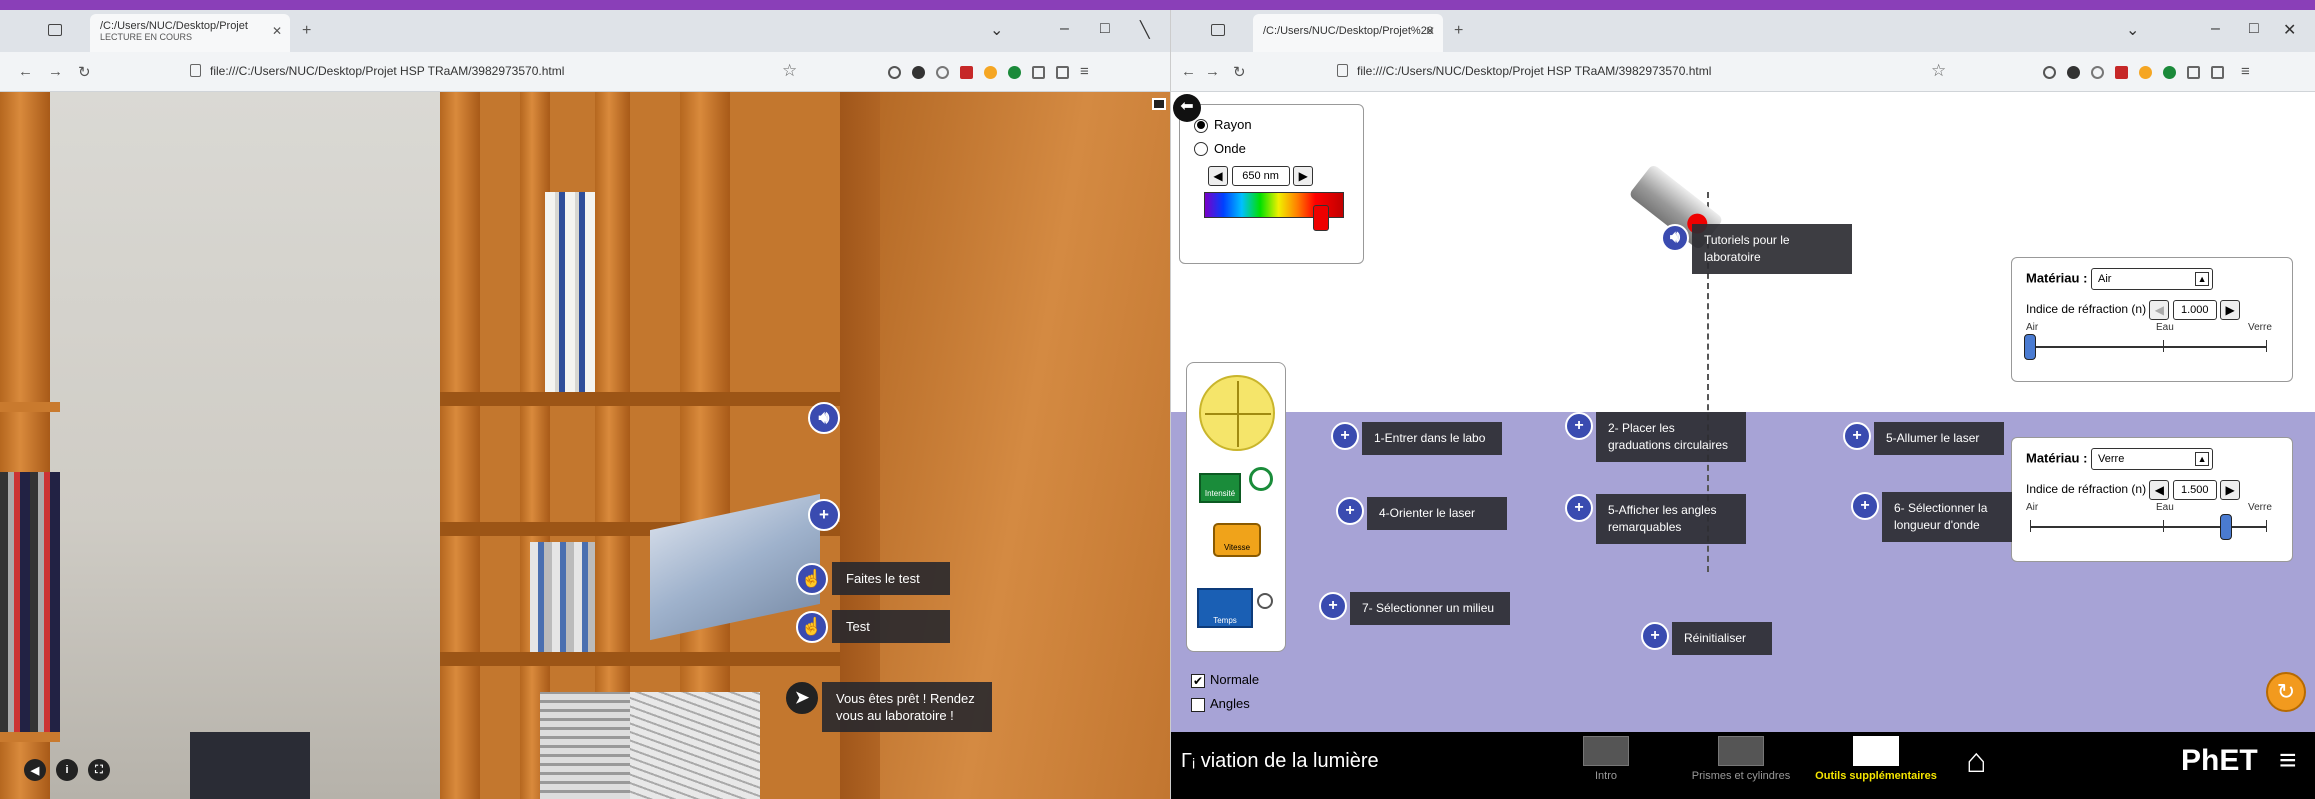 Image resolution: width=2315 pixels, height=799 pixels. Describe the element at coordinates (2152, 459) in the screenshot. I see `material-dropdown: Verre ▲` at that location.